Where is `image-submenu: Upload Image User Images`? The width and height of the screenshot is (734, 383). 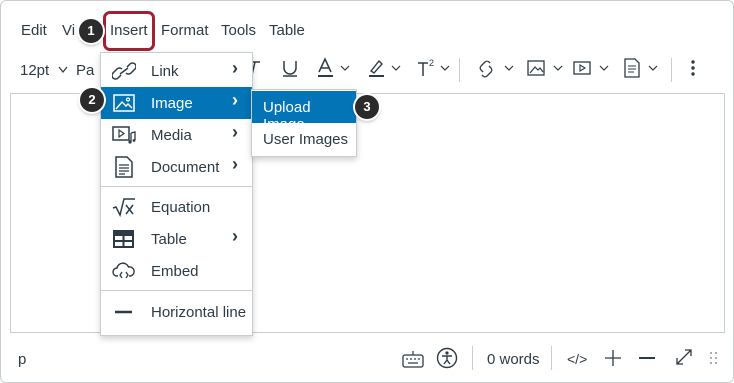
image-submenu: Upload Image User Images is located at coordinates (304, 123).